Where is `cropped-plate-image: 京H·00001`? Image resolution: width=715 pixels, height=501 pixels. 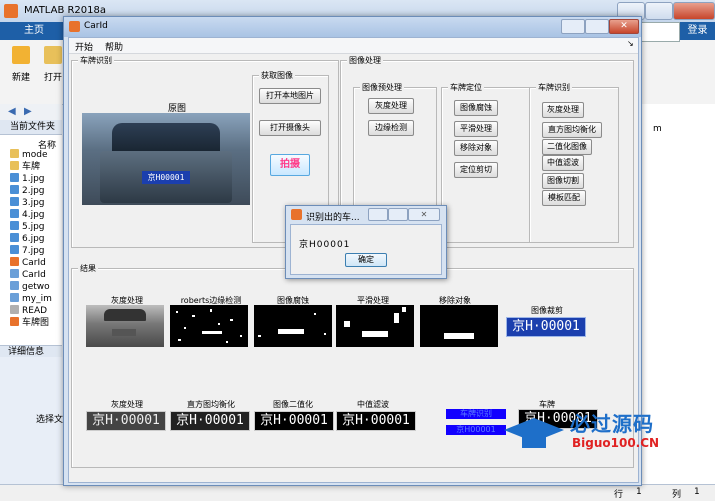 cropped-plate-image: 京H·00001 is located at coordinates (546, 327).